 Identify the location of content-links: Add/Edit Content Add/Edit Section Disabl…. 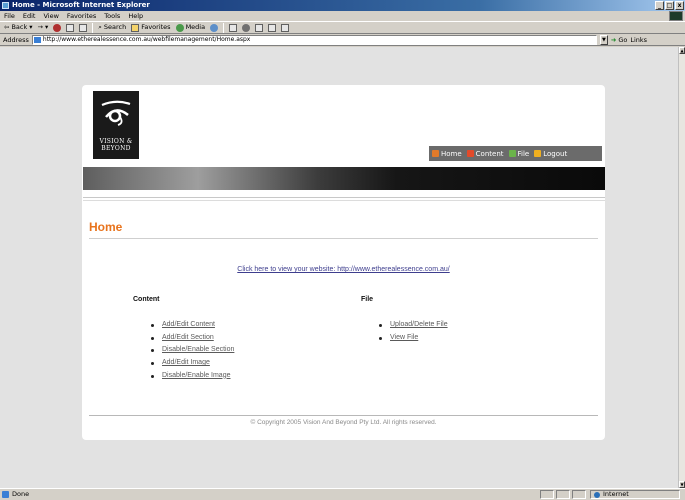
(191, 352).